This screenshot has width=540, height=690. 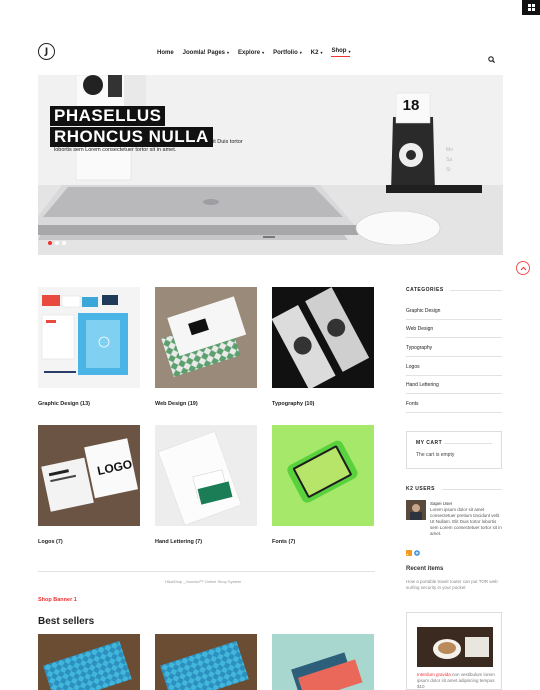 I want to click on sidebar-category-graphic-design: Graphic Design, so click(x=423, y=311).